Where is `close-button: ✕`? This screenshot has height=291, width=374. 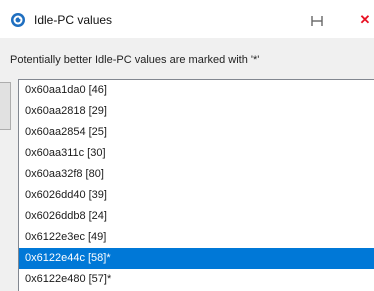 close-button: ✕ is located at coordinates (365, 20).